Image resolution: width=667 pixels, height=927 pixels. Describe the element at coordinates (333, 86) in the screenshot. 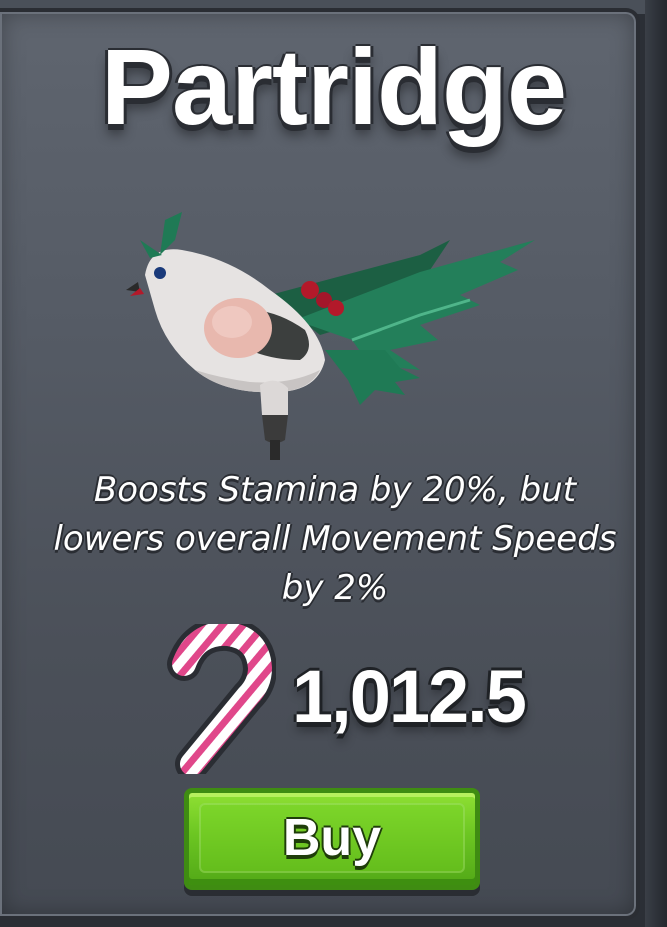

I see `item-title: Partridge` at that location.